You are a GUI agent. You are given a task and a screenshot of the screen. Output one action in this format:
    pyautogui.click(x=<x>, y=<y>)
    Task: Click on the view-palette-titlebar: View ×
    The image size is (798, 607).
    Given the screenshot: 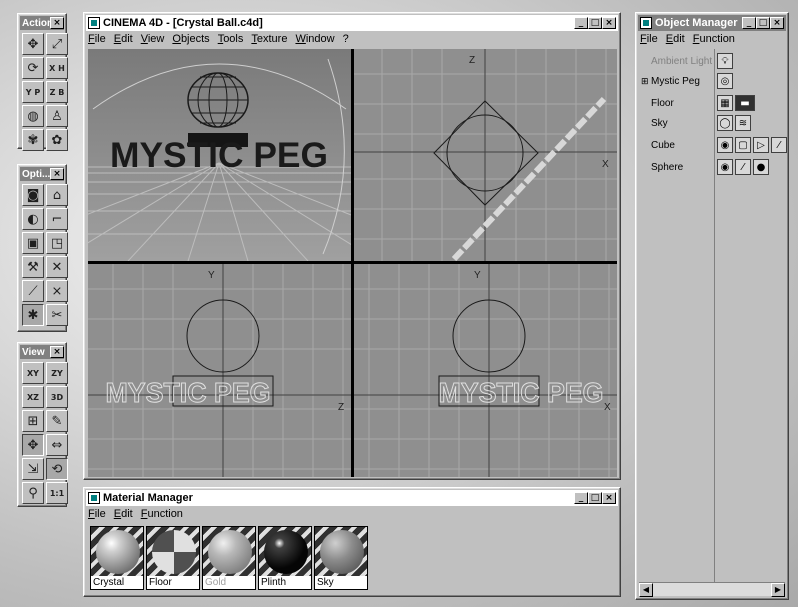 What is the action you would take?
    pyautogui.click(x=42, y=352)
    